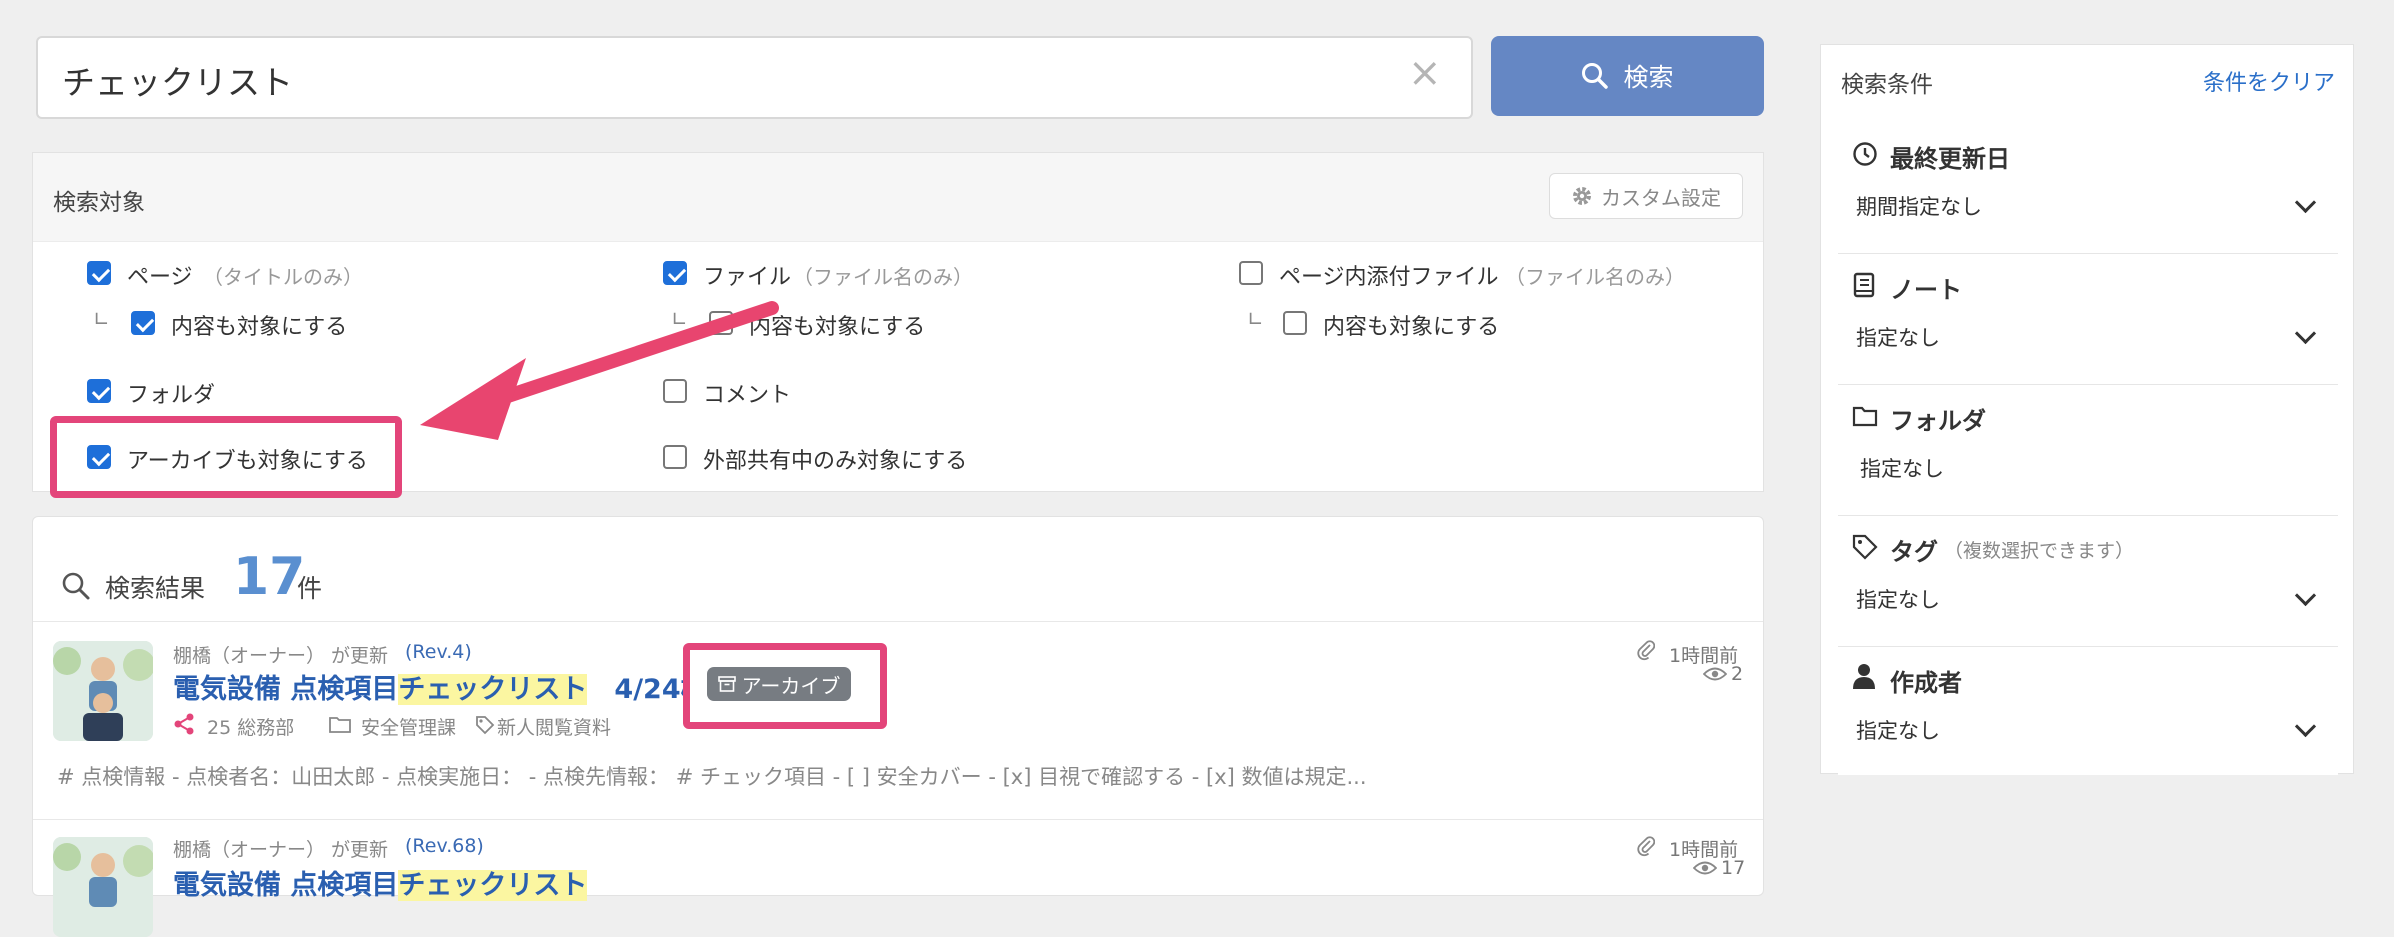  I want to click on condition-title: フォルダ, so click(1938, 421).